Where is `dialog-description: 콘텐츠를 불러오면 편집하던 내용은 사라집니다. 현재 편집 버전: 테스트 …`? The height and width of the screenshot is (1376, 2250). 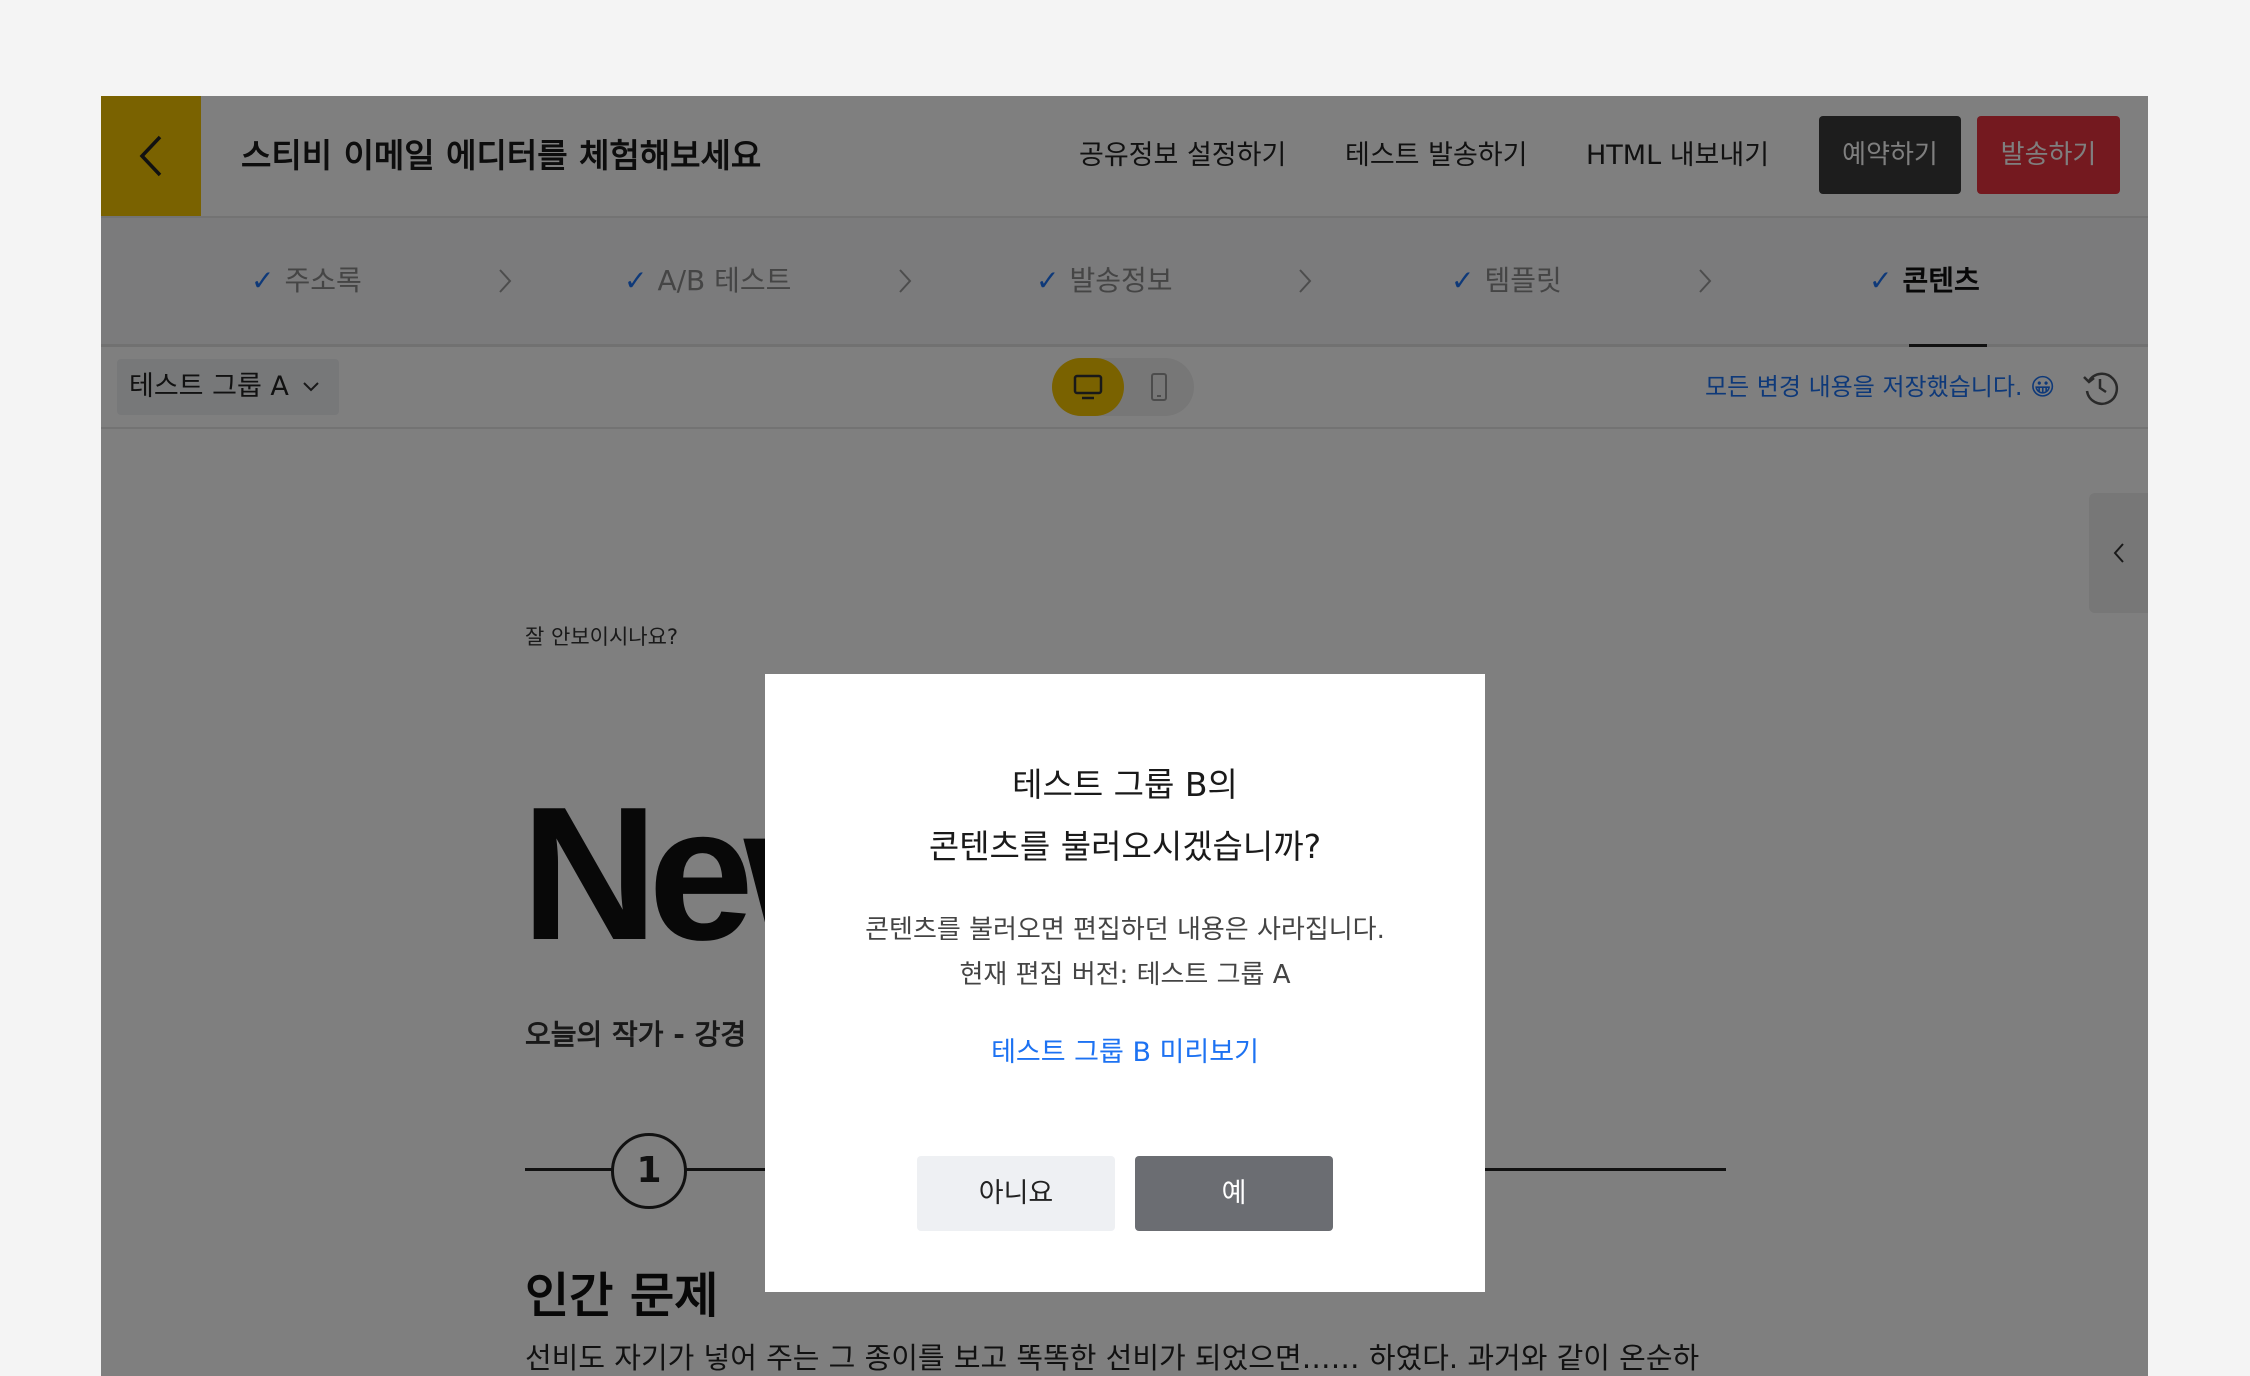 dialog-description: 콘텐츠를 불러오면 편집하던 내용은 사라집니다. 현재 편집 버전: 테스트 … is located at coordinates (1125, 952).